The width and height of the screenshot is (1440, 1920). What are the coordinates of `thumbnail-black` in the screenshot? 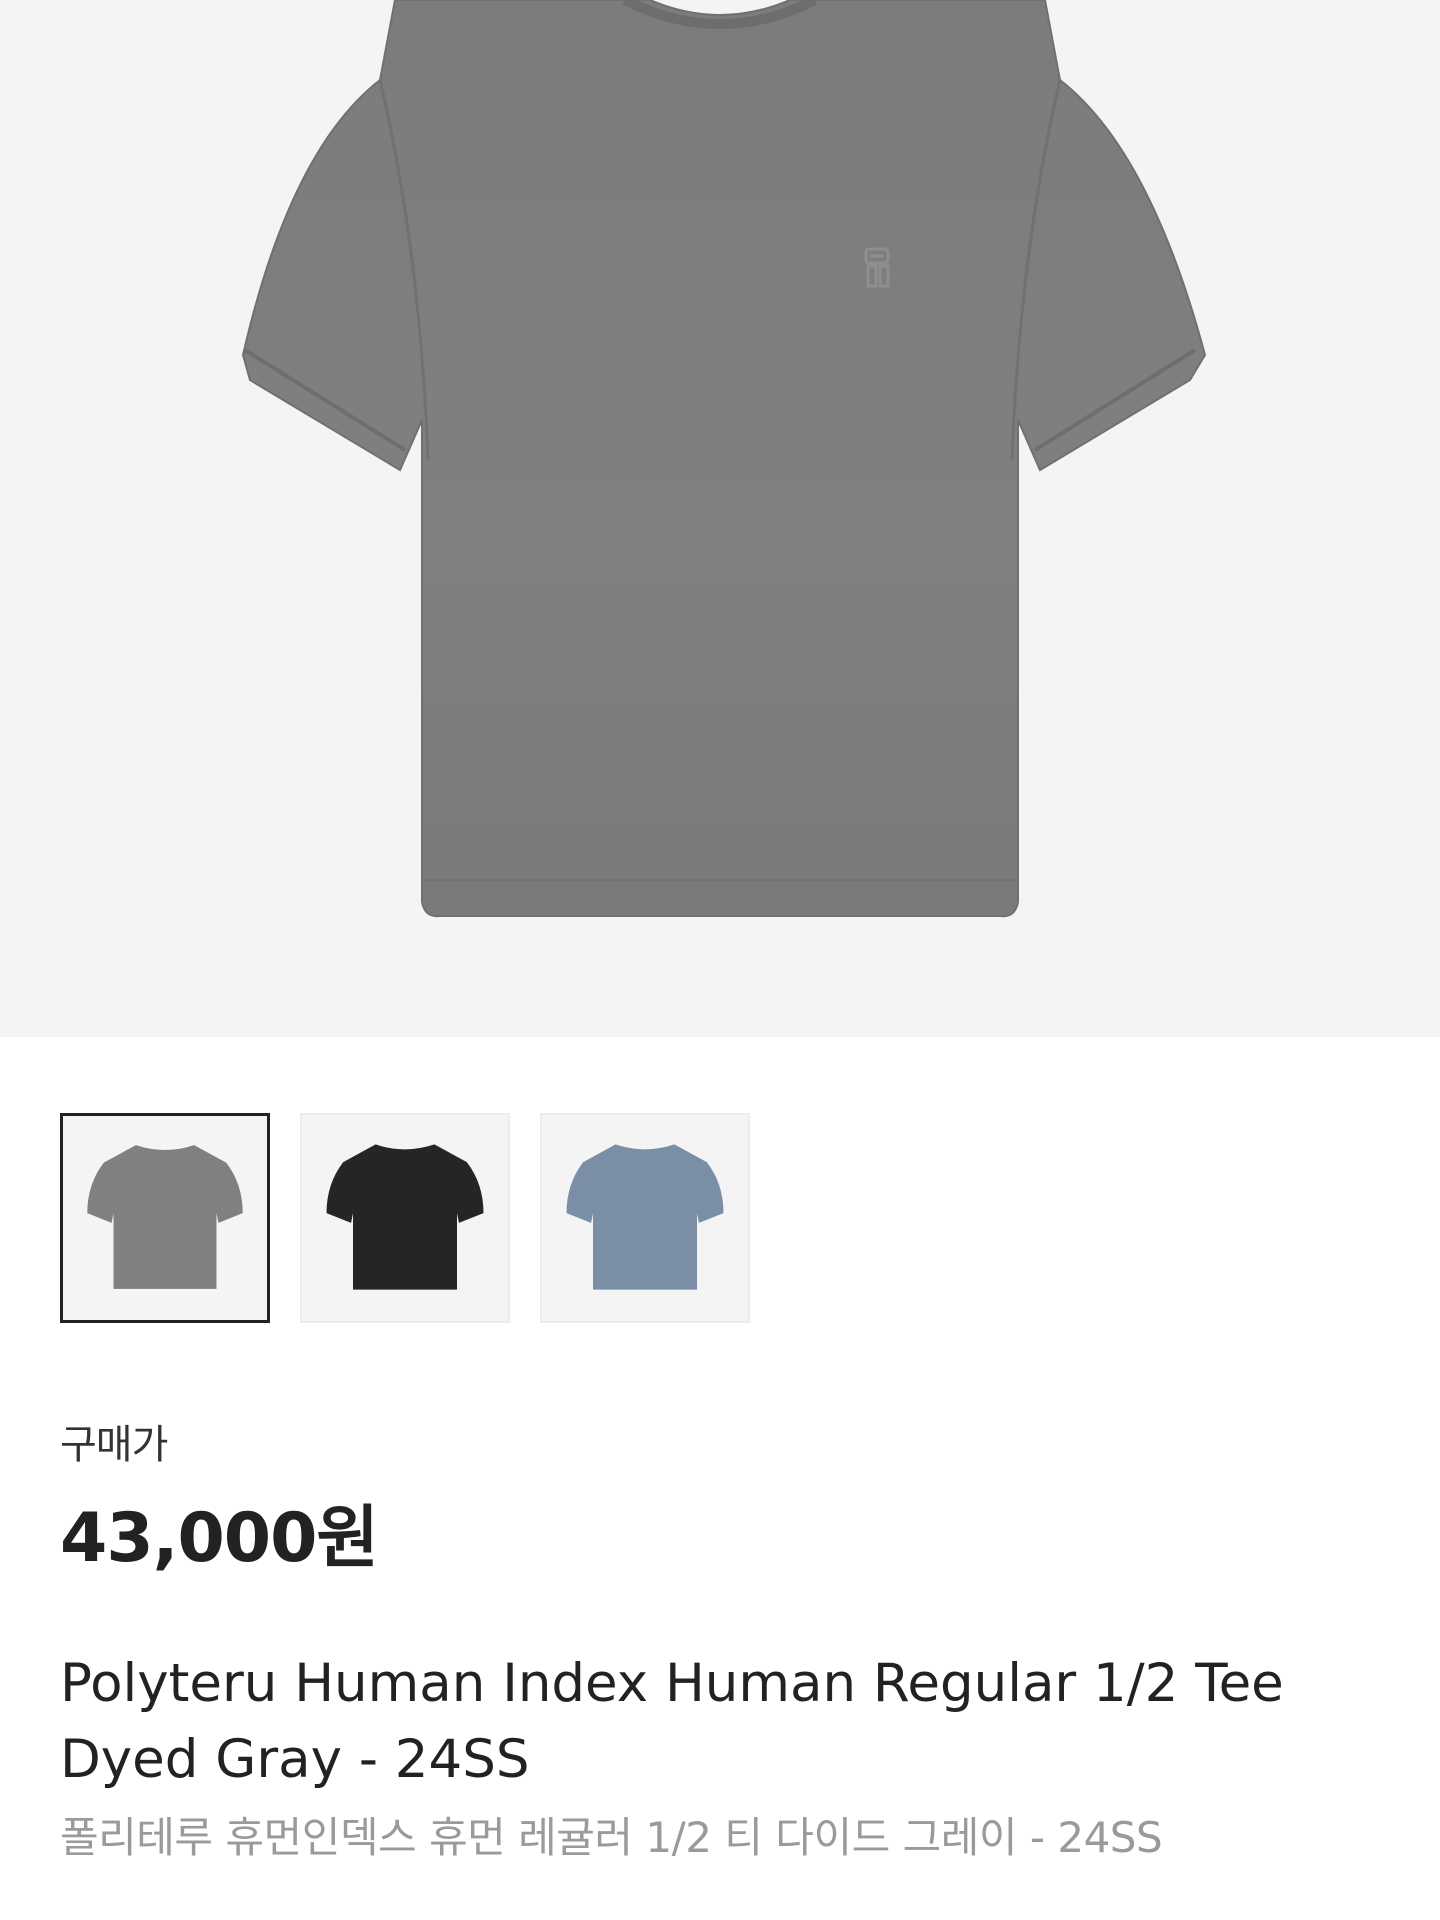 It's located at (405, 1218).